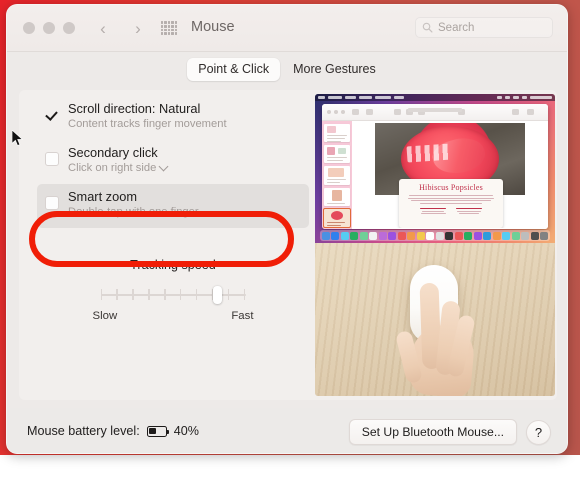 This screenshot has width=580, height=500. Describe the element at coordinates (234, 69) in the screenshot. I see `tab-point-and-click: Point & Click` at that location.